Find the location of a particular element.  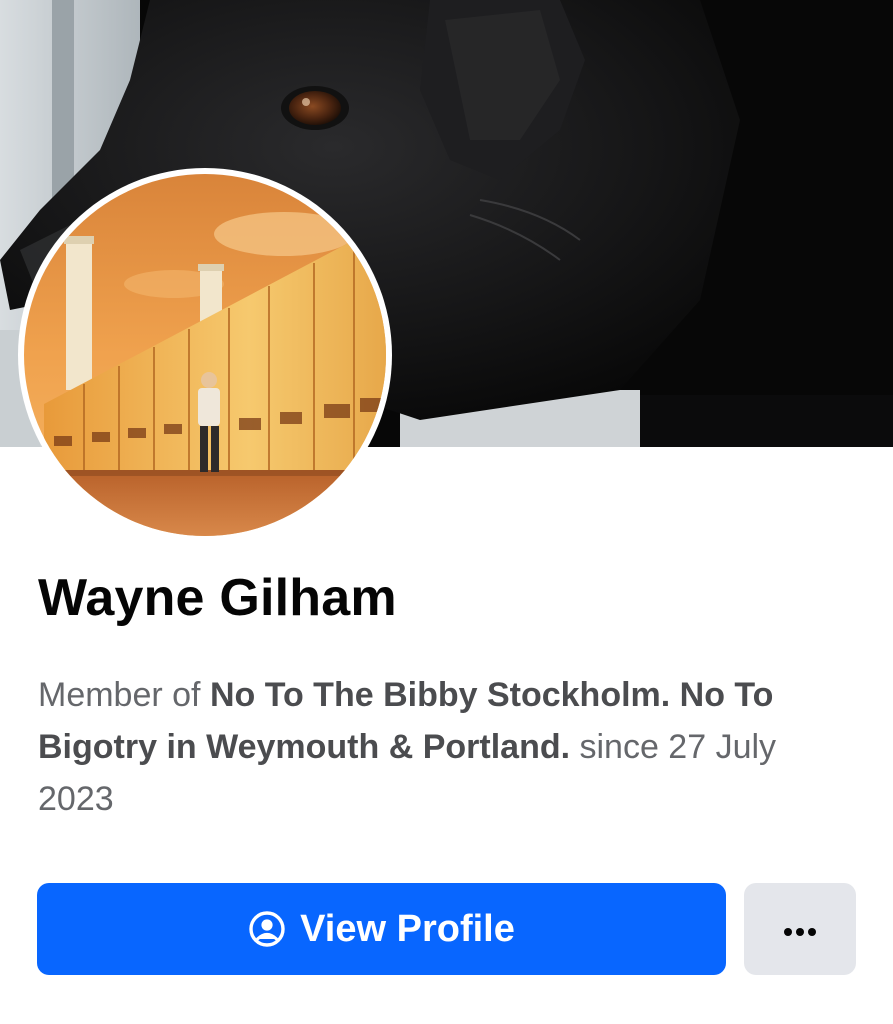

view-profile-button: View Profile is located at coordinates (381, 929).